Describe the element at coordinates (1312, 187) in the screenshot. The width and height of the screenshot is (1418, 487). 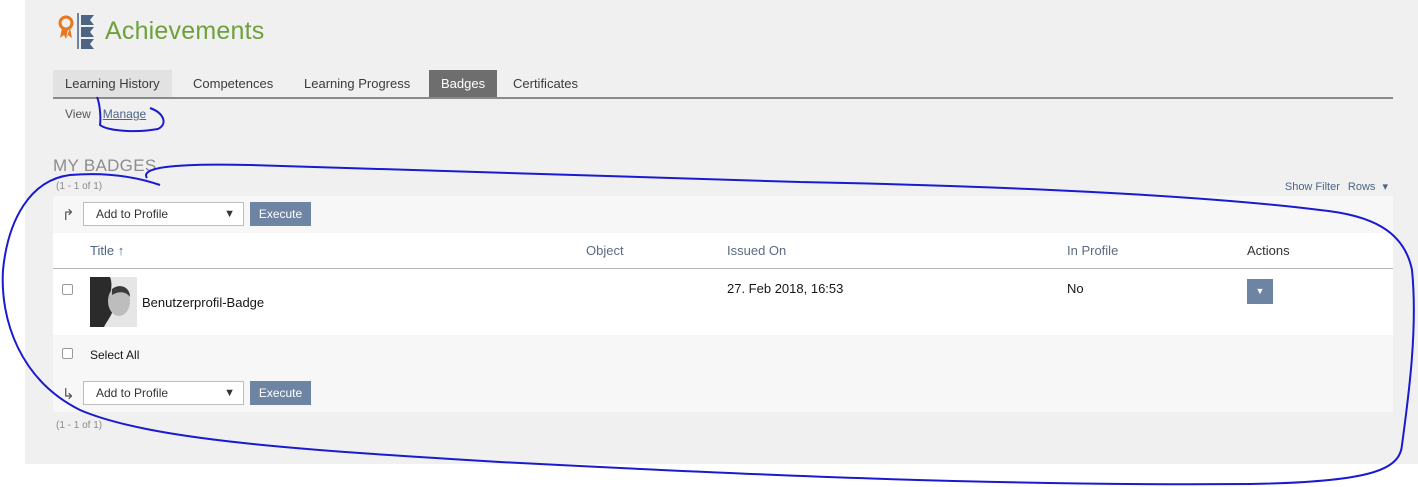
I see `show-filter-link: Show Filter` at that location.